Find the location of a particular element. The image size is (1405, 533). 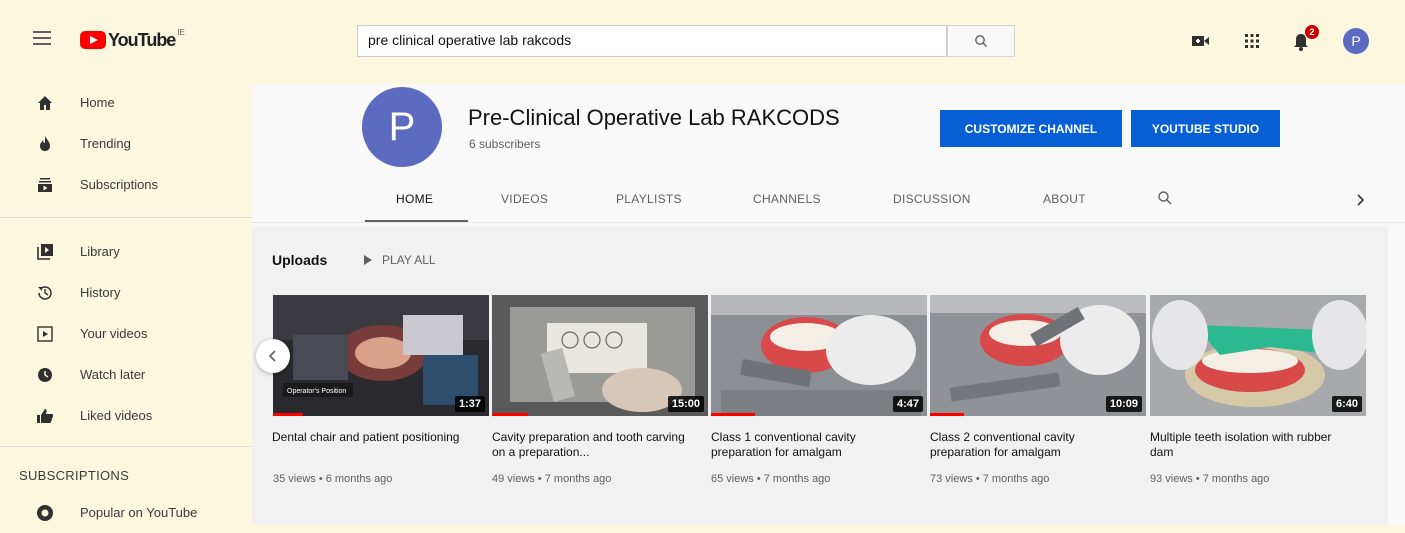

video-metadata: 49 views • 7 months ago is located at coordinates (552, 479).